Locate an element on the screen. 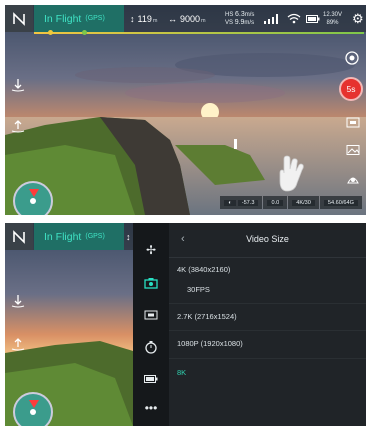  battery-percent: 89% is located at coordinates (332, 22).